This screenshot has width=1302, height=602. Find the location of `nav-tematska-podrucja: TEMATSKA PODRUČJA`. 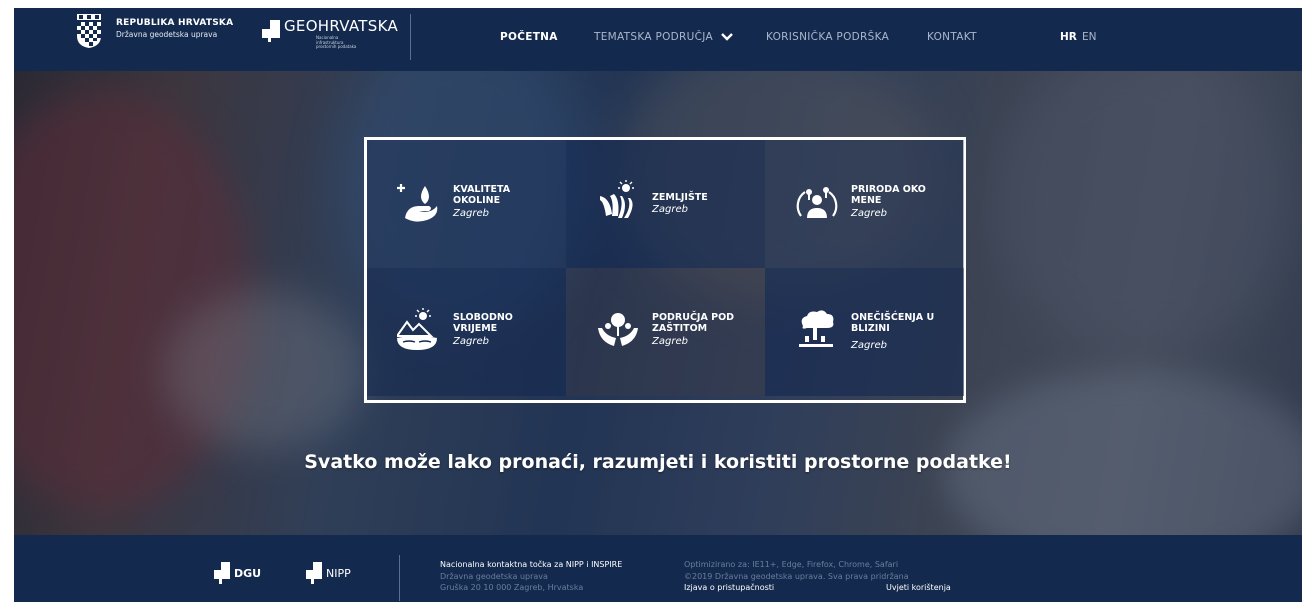

nav-tematska-podrucja: TEMATSKA PODRUČJA is located at coordinates (663, 37).